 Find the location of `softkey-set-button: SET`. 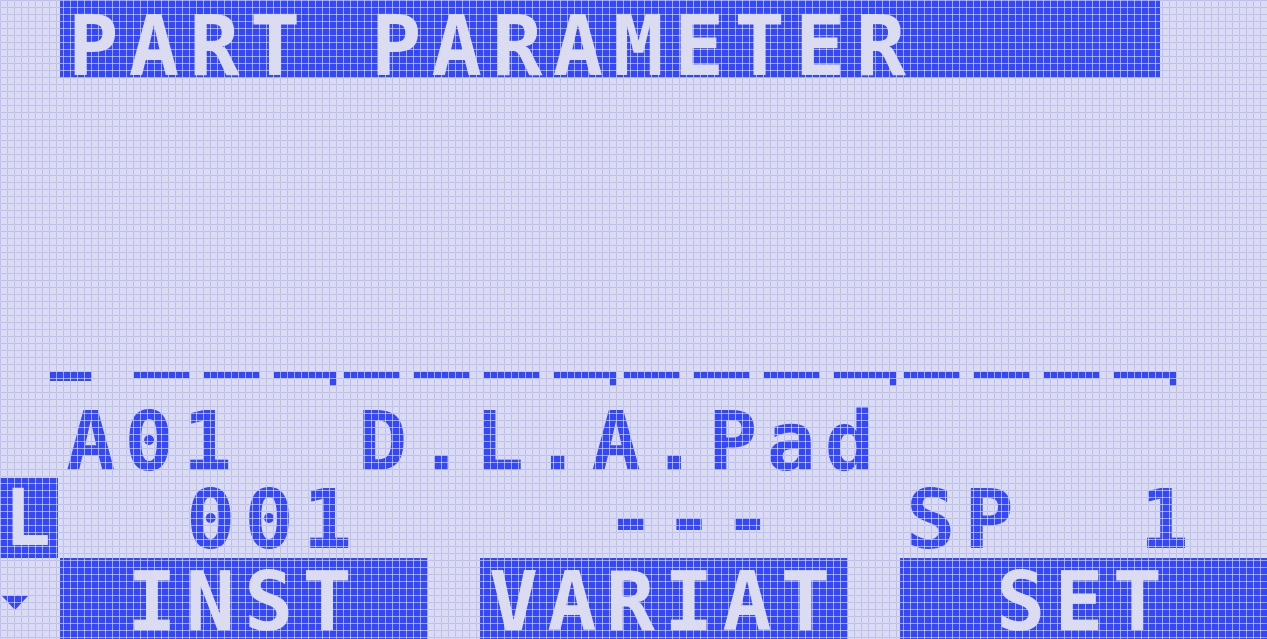

softkey-set-button: SET is located at coordinates (1083, 598).